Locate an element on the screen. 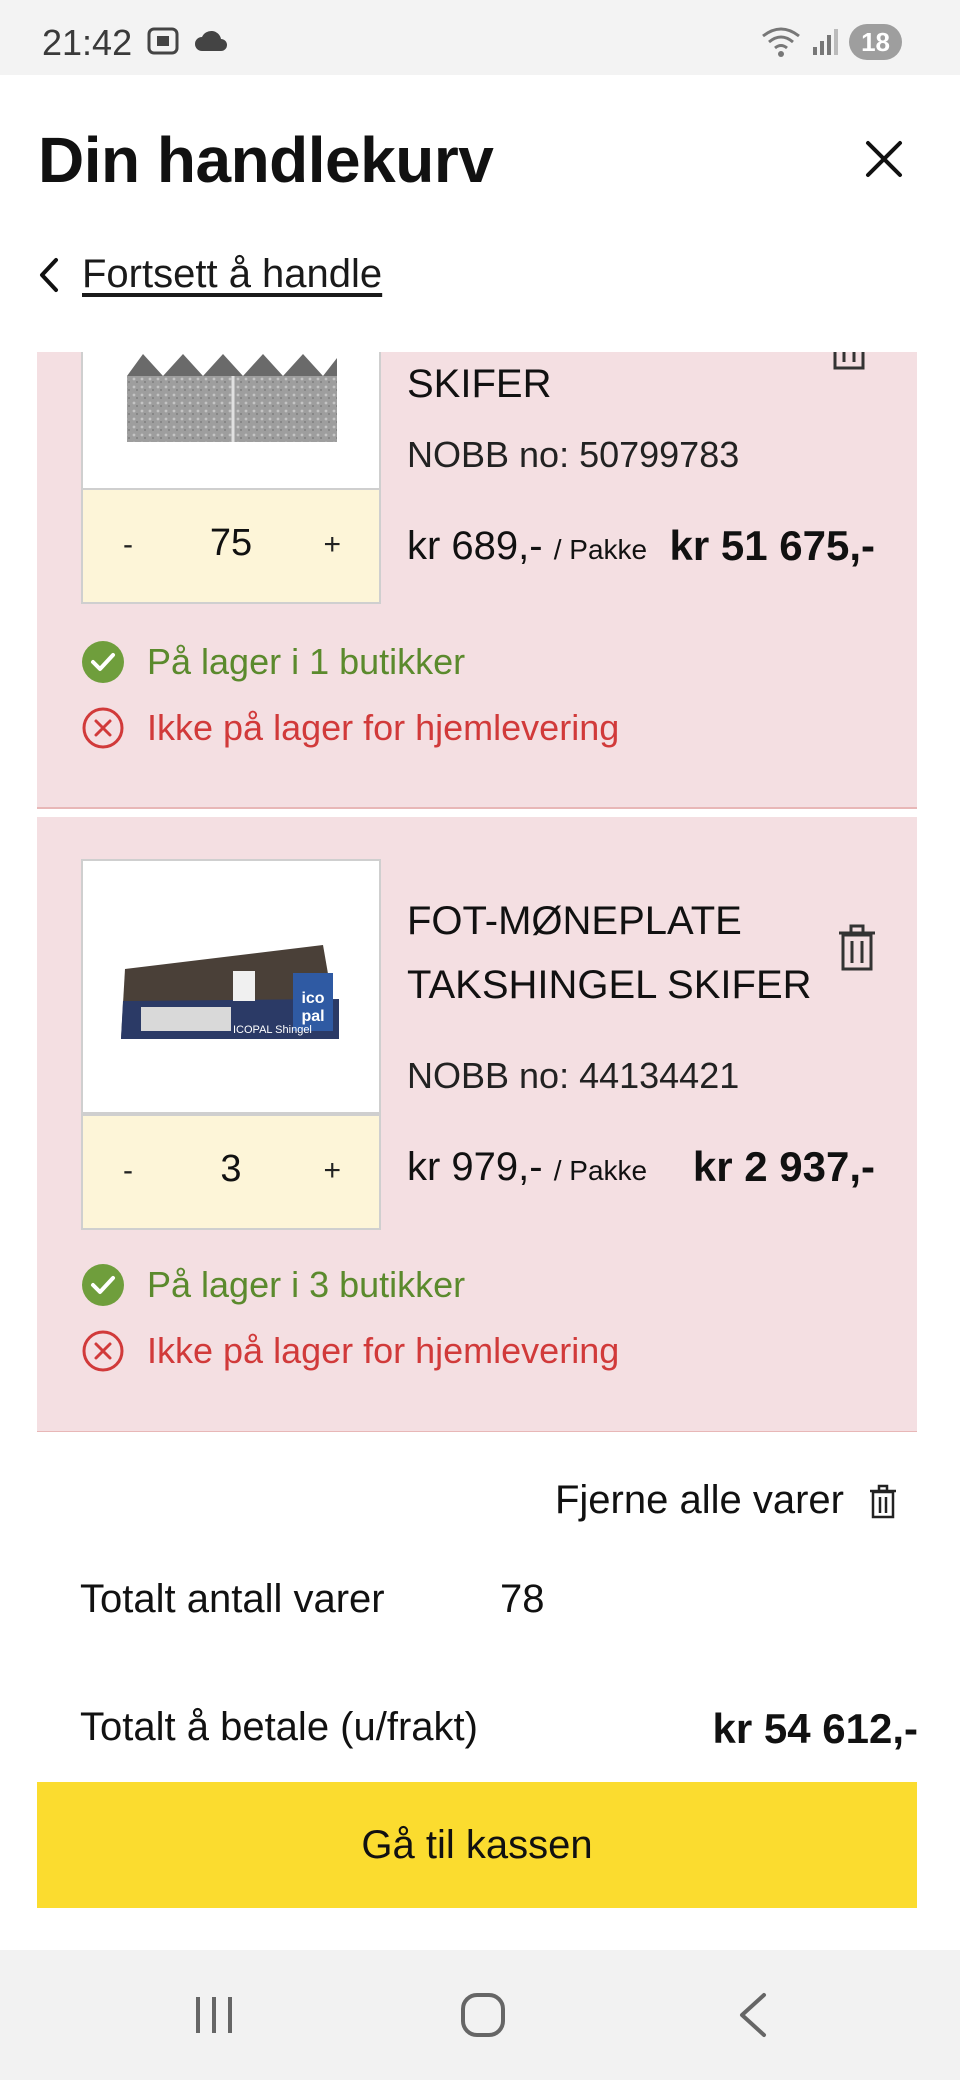 The height and width of the screenshot is (2080, 960). home-icon is located at coordinates (483, 2015).